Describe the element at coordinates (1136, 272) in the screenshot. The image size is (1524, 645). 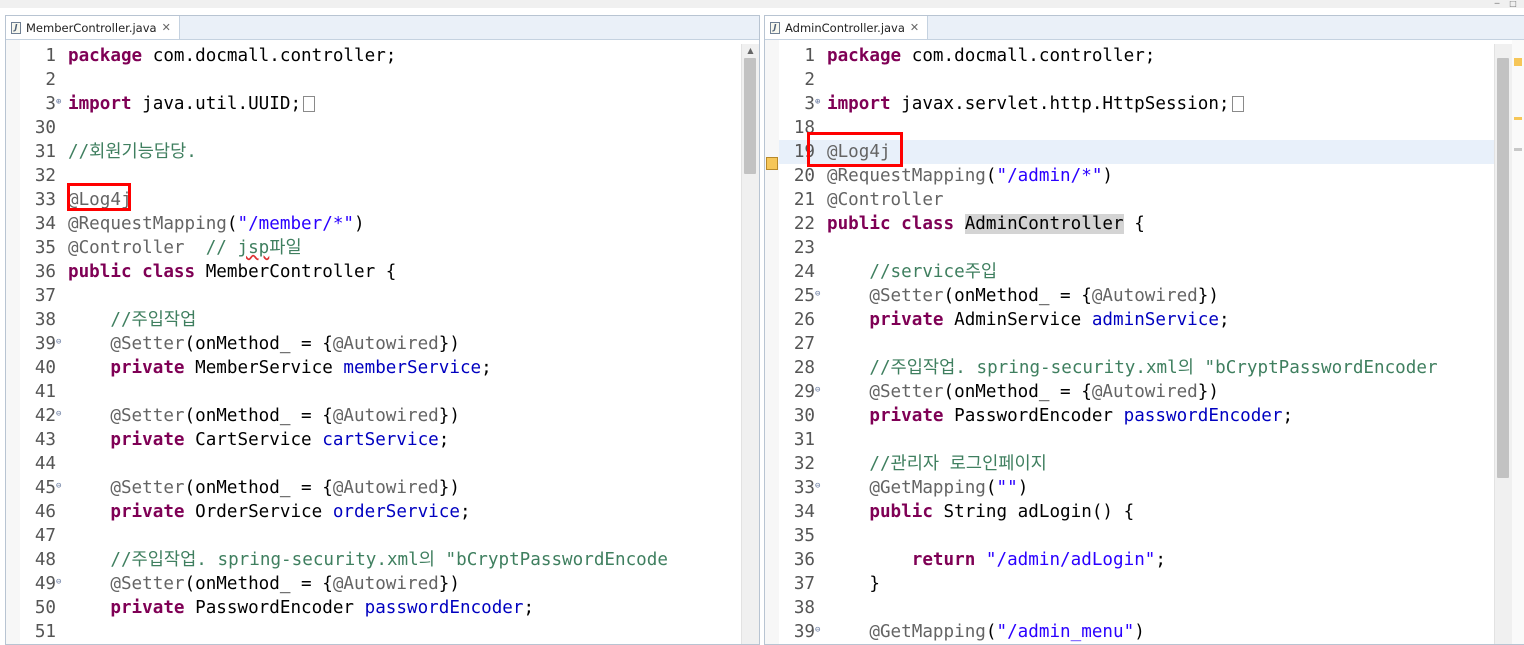
I see `code-line: 24 //service주입` at that location.